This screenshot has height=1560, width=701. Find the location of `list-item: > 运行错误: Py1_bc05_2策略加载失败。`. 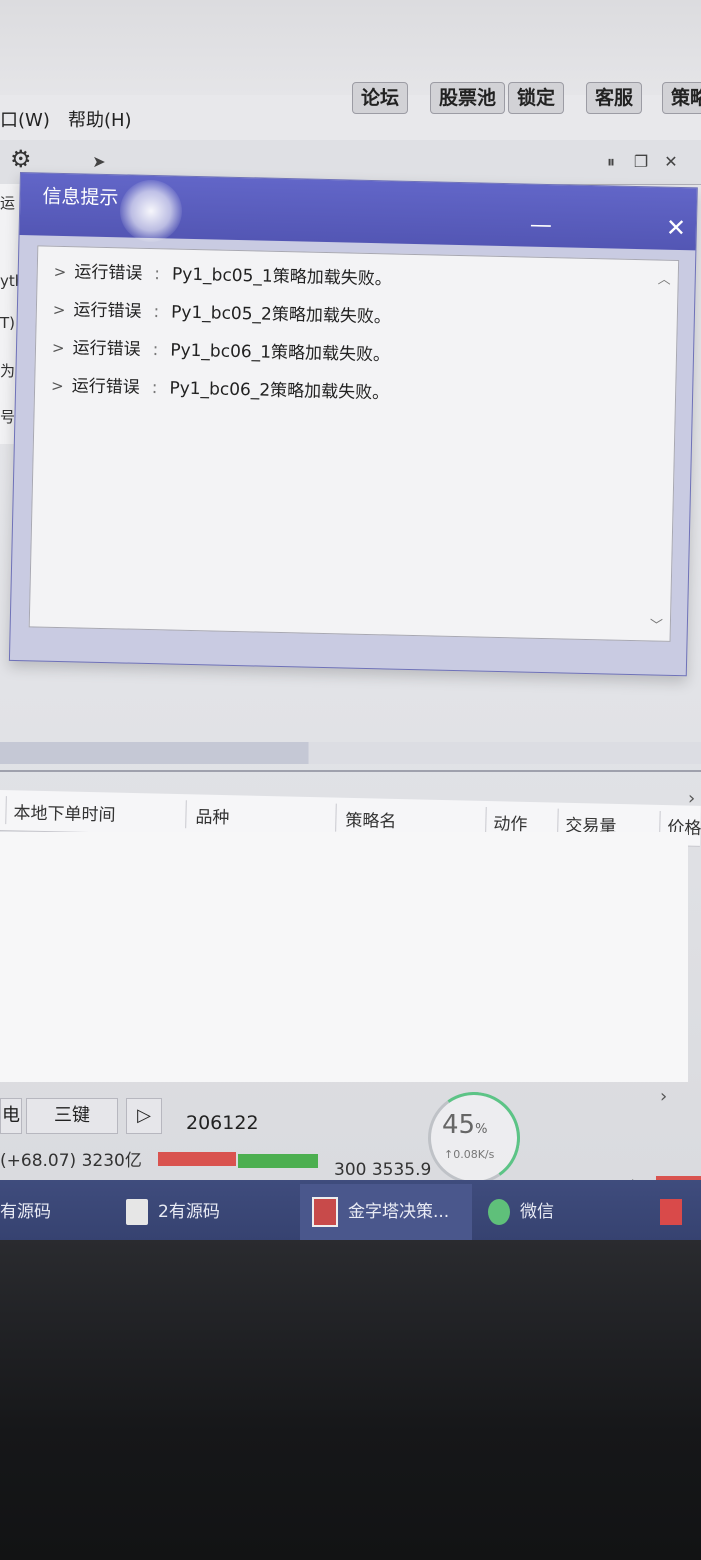

list-item: > 运行错误: Py1_bc05_2策略加载失败。 is located at coordinates (222, 311).